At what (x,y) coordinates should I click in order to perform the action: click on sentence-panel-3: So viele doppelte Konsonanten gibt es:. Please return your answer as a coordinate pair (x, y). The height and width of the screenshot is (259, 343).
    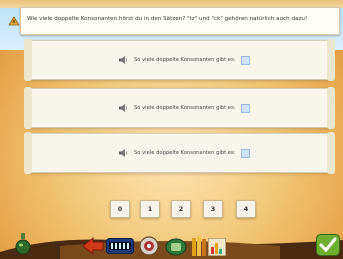
    Looking at the image, I should click on (179, 153).